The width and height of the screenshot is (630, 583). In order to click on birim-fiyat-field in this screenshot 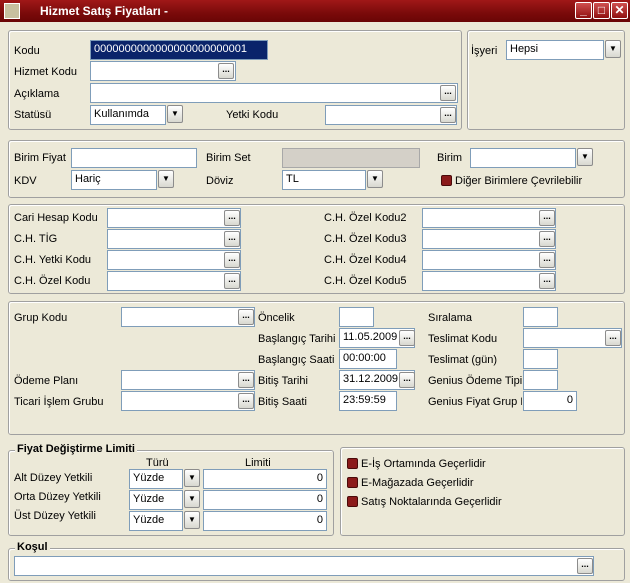, I will do `click(134, 158)`.